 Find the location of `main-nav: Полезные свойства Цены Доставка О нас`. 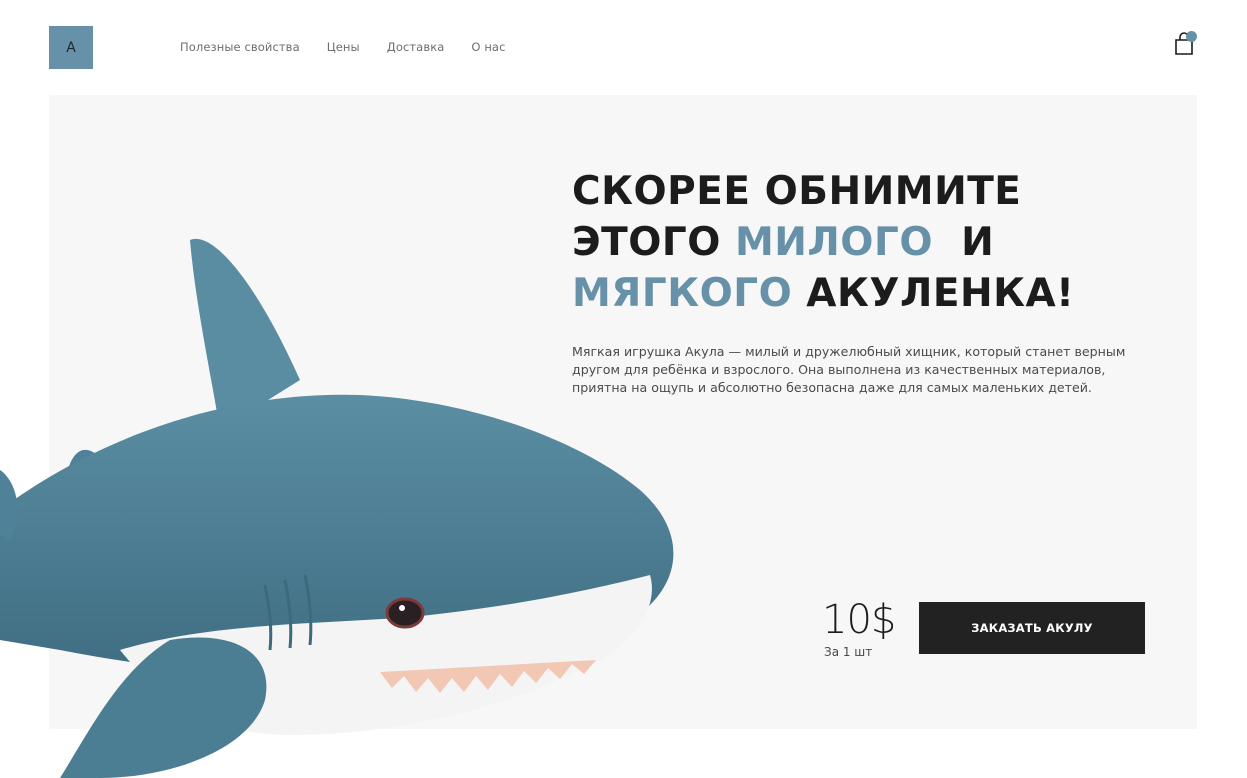

main-nav: Полезные свойства Цены Доставка О нас is located at coordinates (356, 47).